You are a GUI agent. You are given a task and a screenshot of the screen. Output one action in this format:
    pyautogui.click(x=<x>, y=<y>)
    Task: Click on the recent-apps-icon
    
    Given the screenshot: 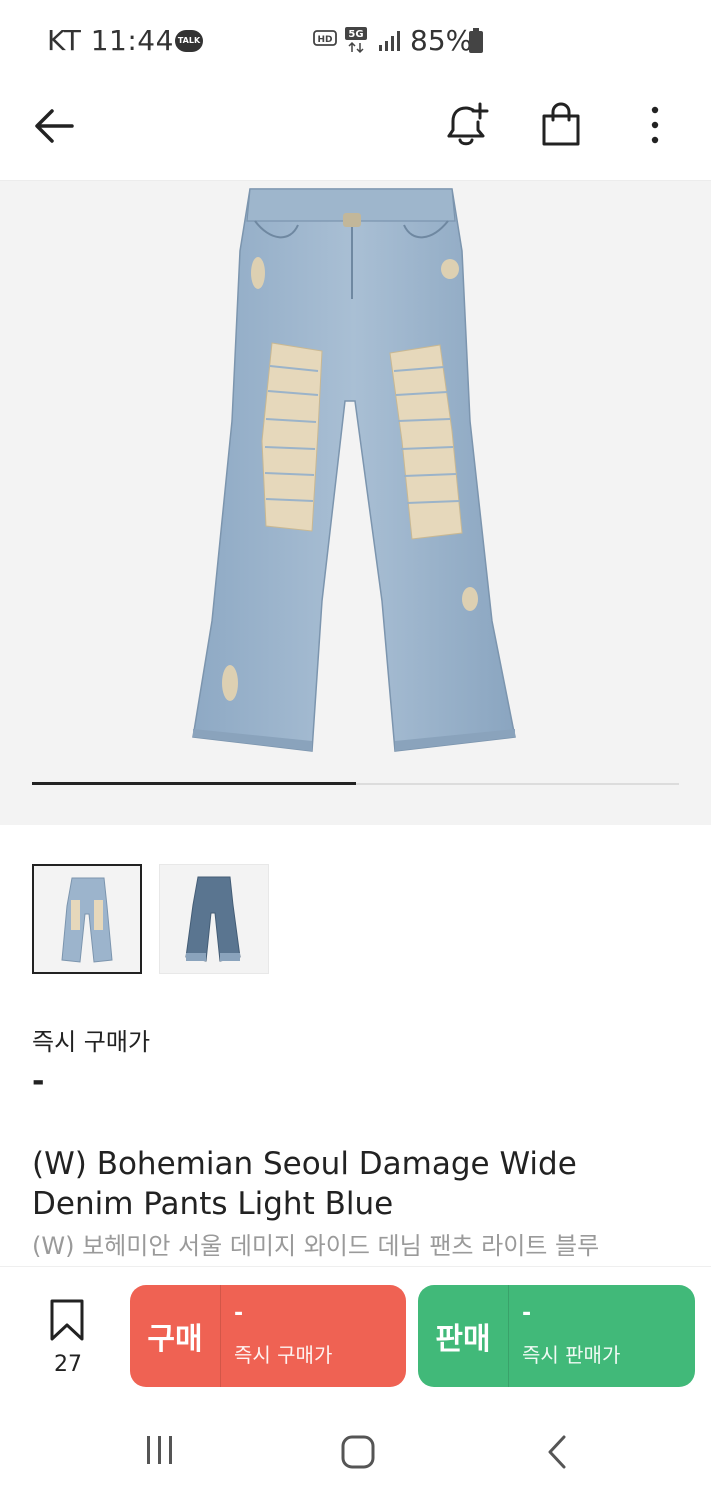 What is the action you would take?
    pyautogui.click(x=160, y=1450)
    